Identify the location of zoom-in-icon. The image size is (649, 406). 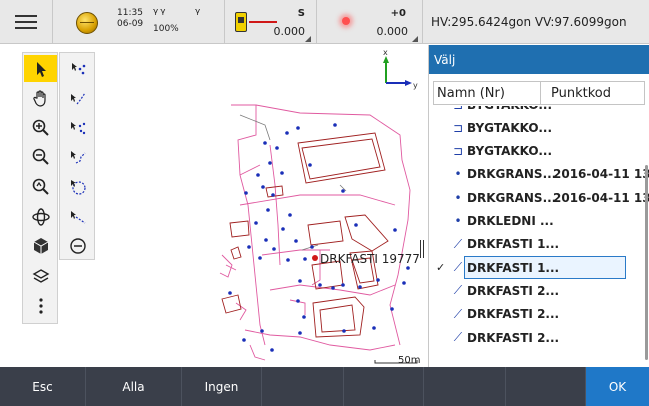
(40, 127).